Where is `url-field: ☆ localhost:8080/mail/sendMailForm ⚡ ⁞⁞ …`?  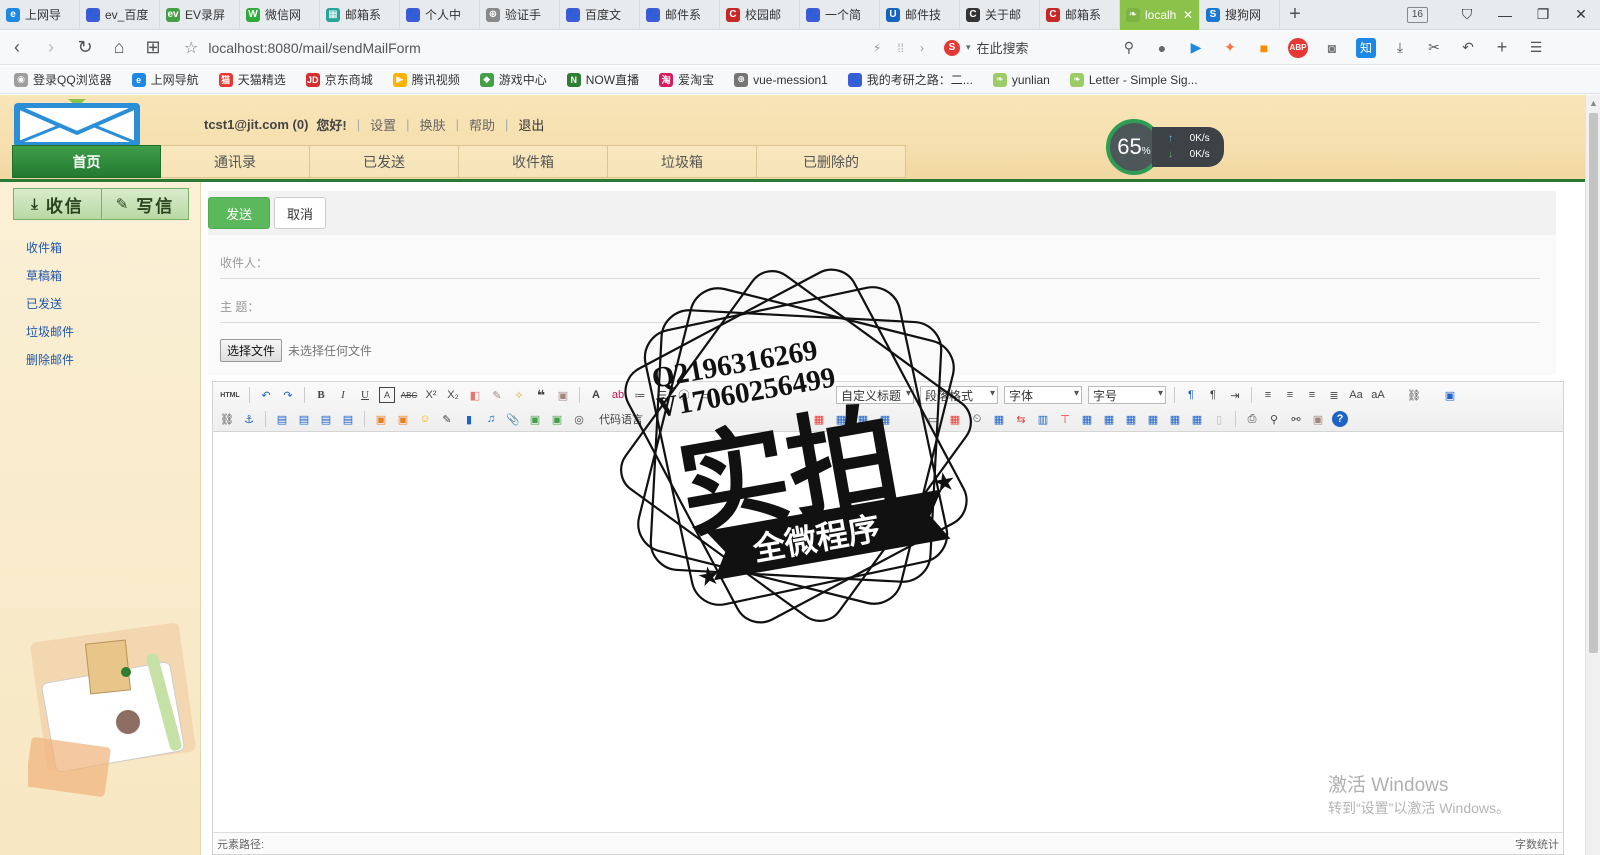 url-field: ☆ localhost:8080/mail/sendMailForm ⚡ ⁞⁞ … is located at coordinates (554, 48).